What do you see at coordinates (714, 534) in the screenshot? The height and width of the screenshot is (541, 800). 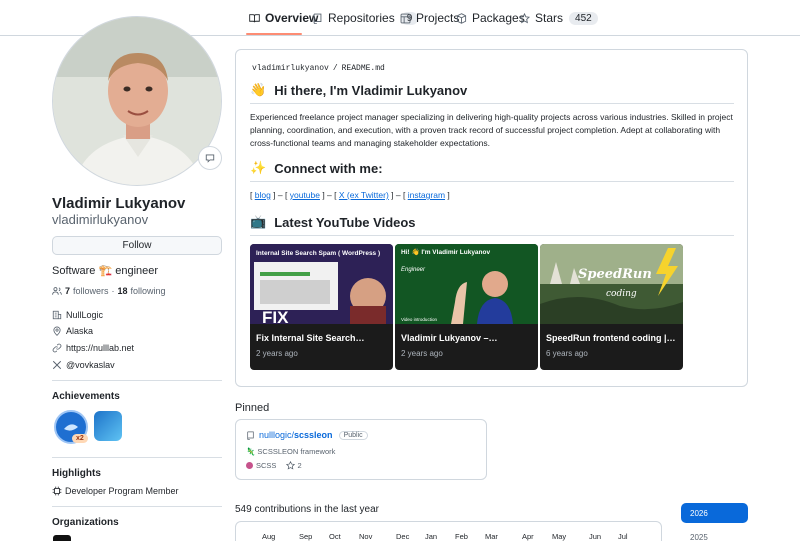 I see `year-button-2025: 2025` at bounding box center [714, 534].